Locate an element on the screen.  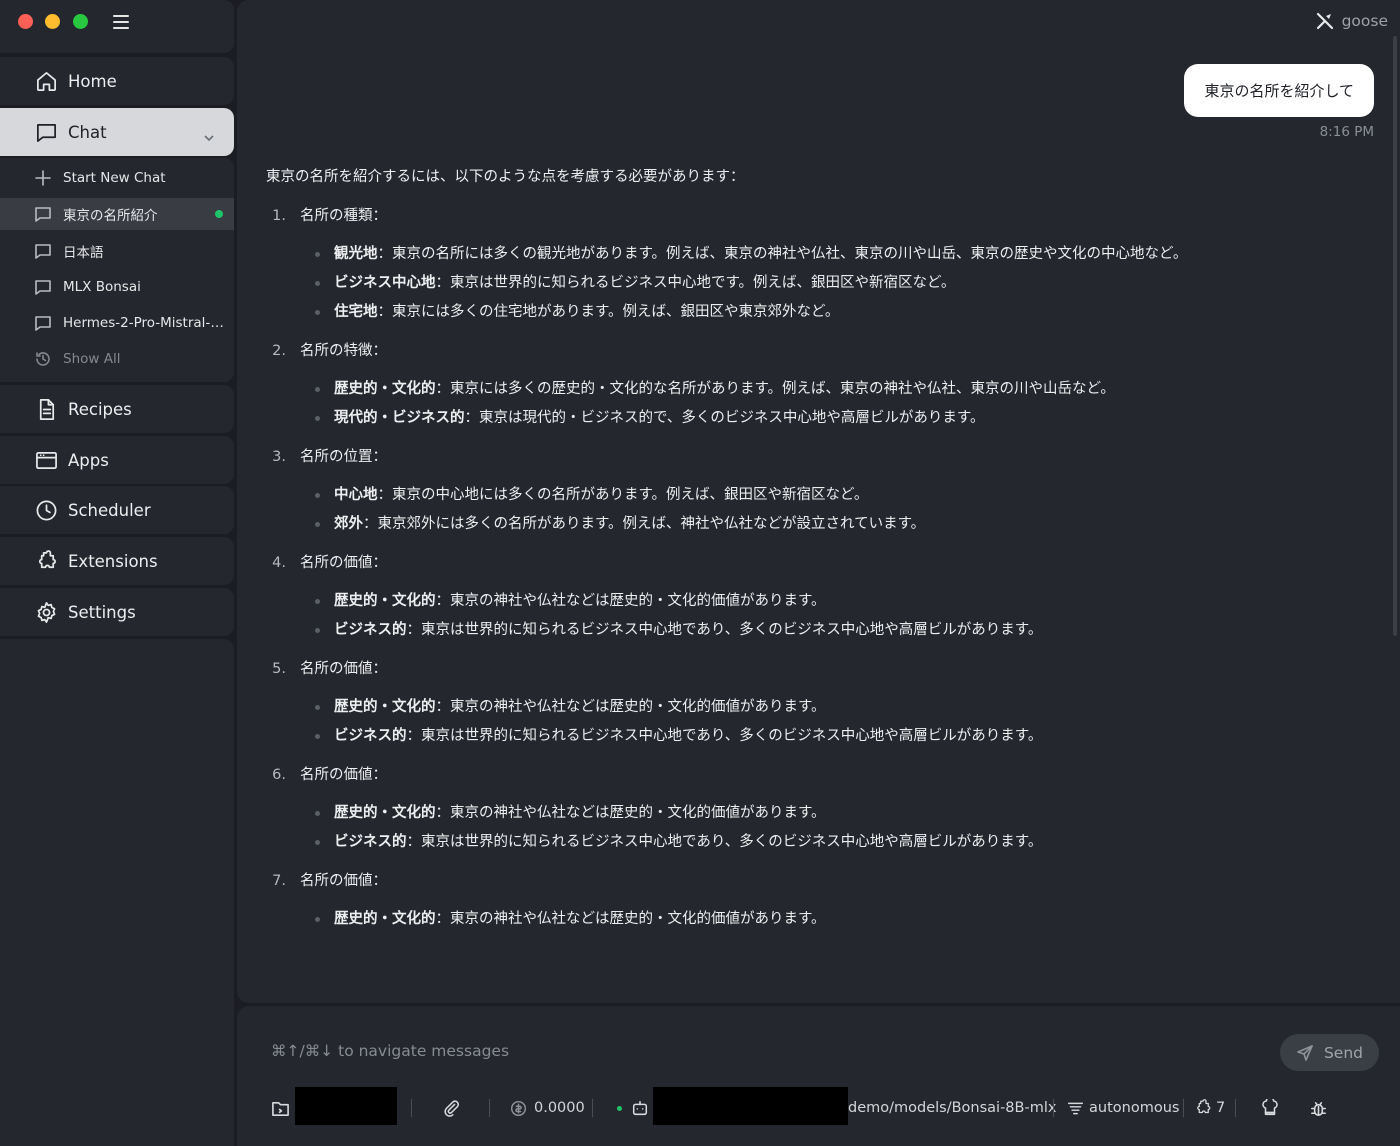
home-icon is located at coordinates (46, 81).